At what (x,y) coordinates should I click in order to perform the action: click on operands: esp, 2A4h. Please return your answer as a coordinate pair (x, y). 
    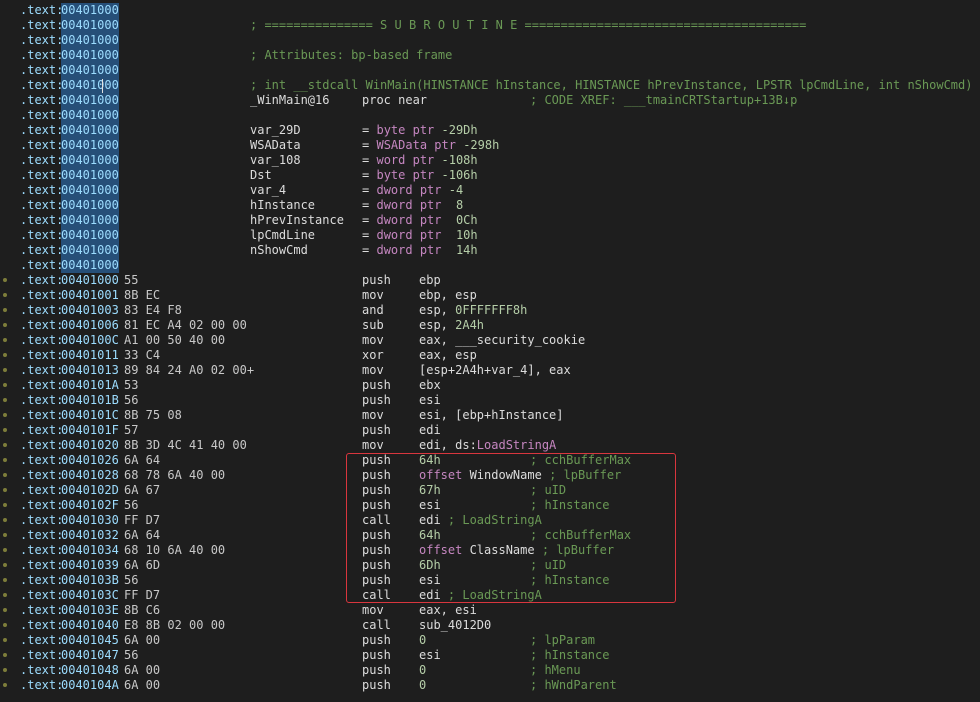
    Looking at the image, I should click on (451, 325).